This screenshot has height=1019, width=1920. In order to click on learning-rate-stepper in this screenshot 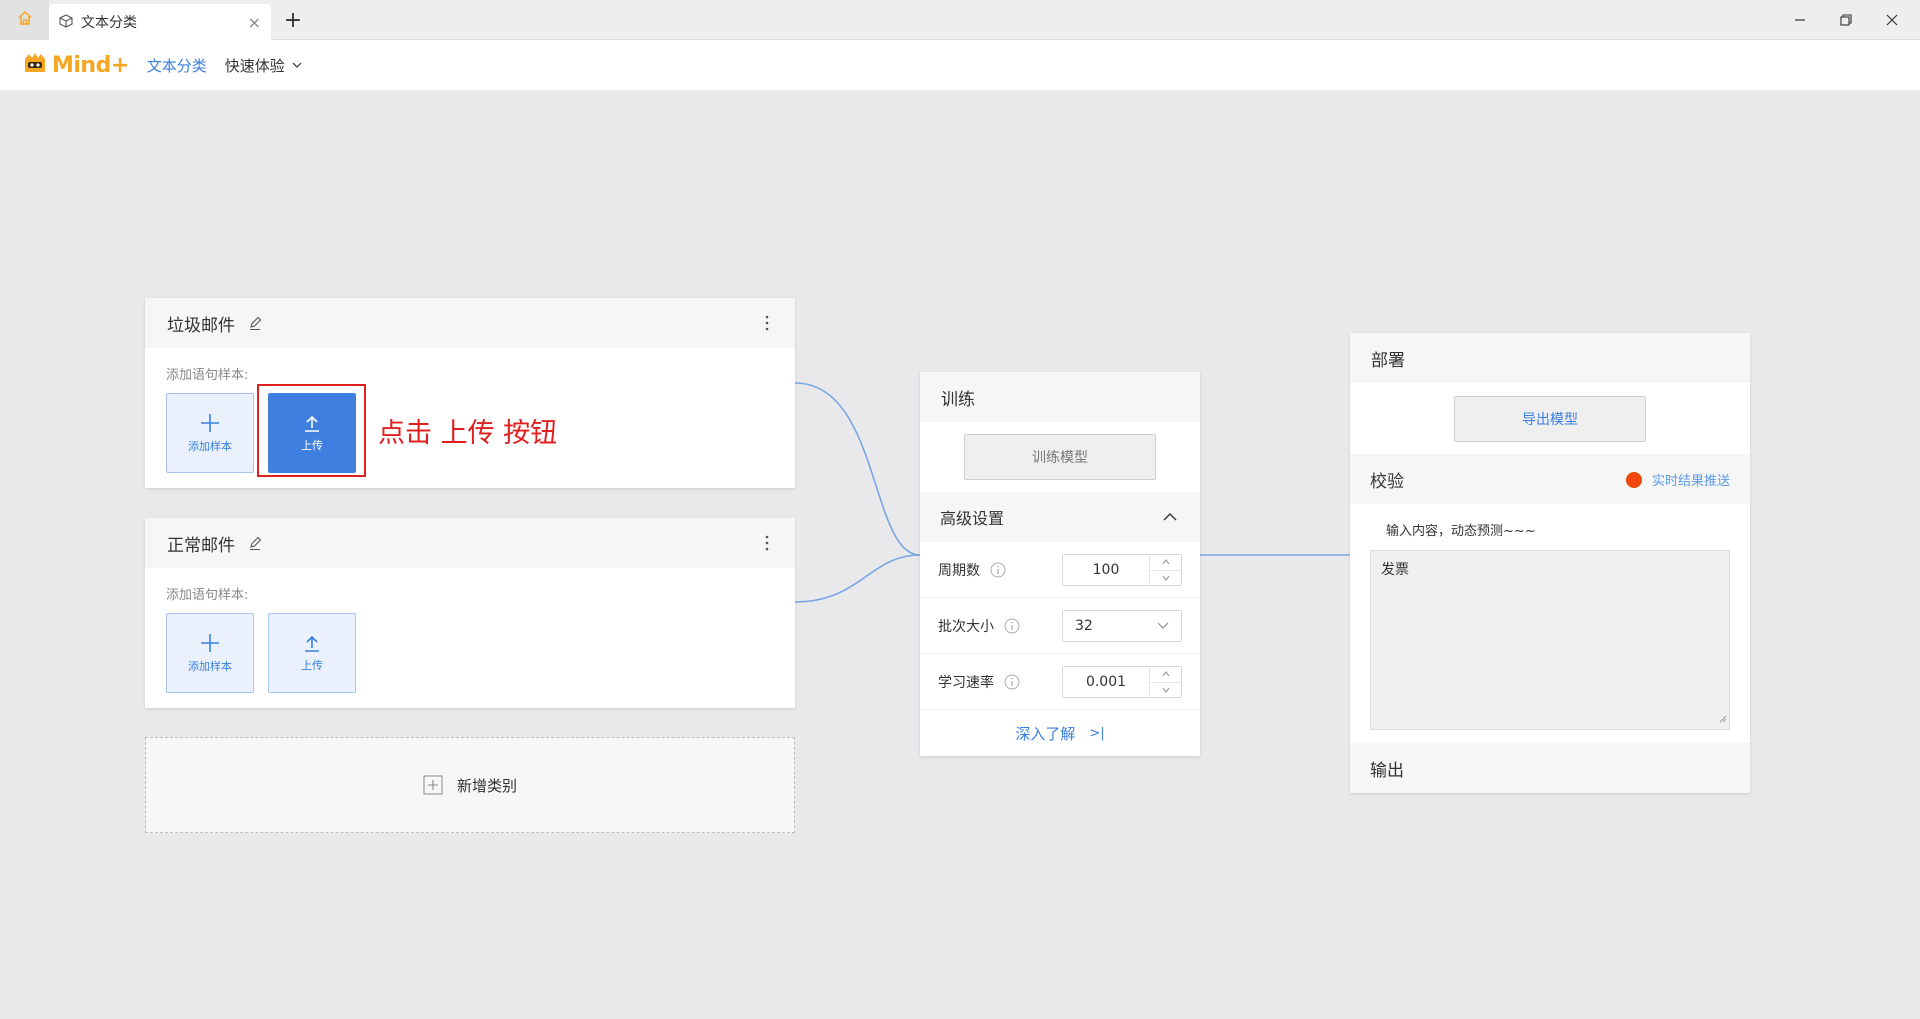, I will do `click(1165, 682)`.